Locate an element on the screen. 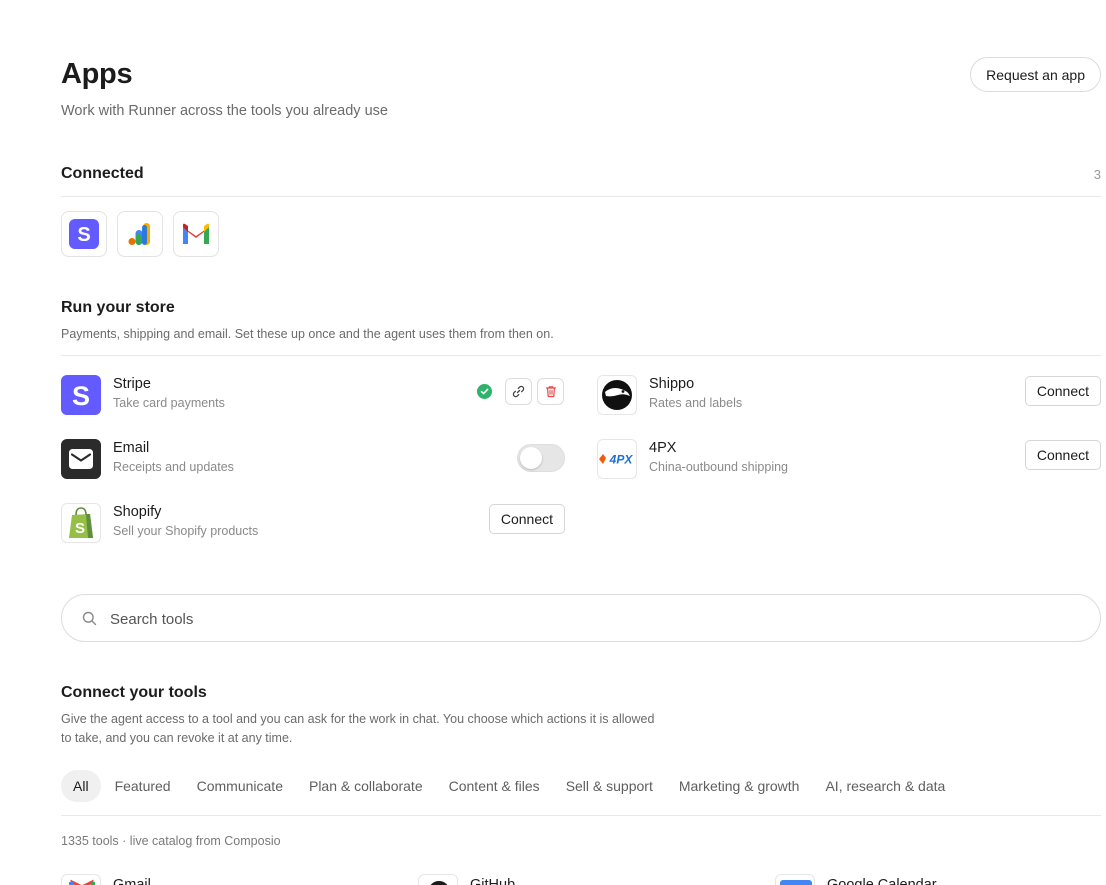  4px-connect-button: Connect is located at coordinates (1062, 455).